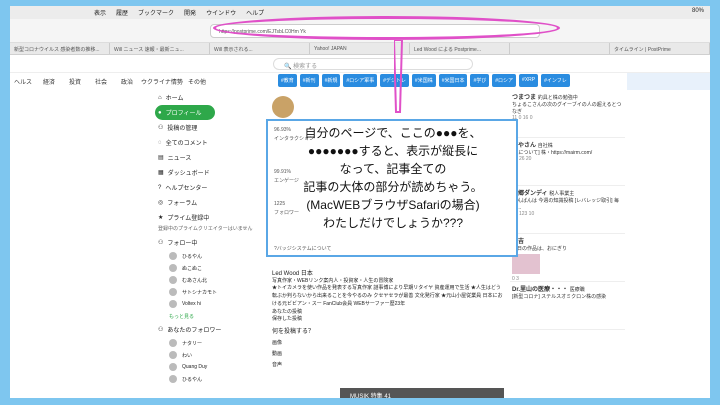  Describe the element at coordinates (305, 67) in the screenshot. I see `search-placeholder: 検索する` at that location.